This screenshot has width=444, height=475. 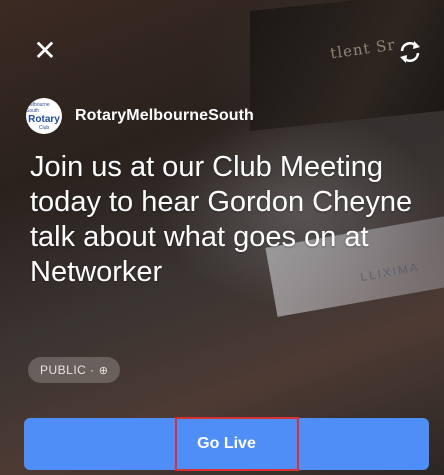 I want to click on avatar-main-text: Rotary, so click(x=44, y=119).